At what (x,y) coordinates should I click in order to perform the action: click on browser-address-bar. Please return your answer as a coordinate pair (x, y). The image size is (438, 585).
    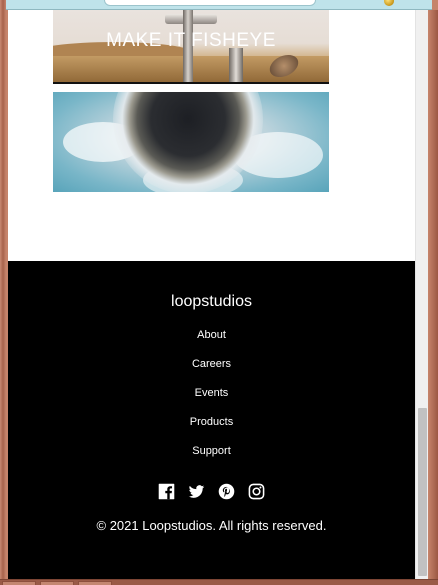
    Looking at the image, I should click on (219, 5).